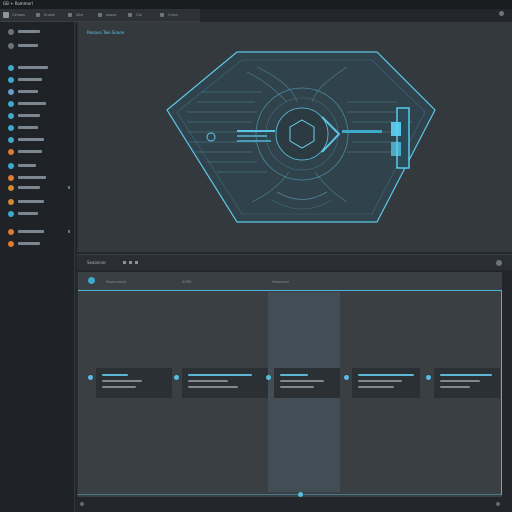 The height and width of the screenshot is (512, 512). What do you see at coordinates (79, 15) in the screenshot?
I see `toolbar-item: Alte` at bounding box center [79, 15].